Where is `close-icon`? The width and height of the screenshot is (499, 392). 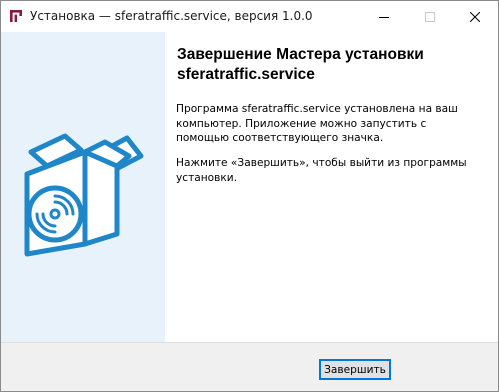 close-icon is located at coordinates (475, 16).